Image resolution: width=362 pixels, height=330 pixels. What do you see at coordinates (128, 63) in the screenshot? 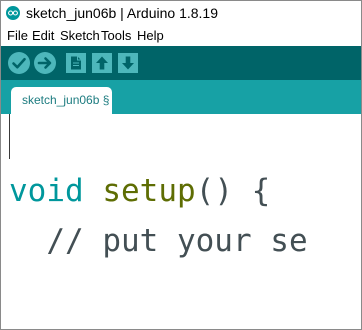
I see `save-button` at bounding box center [128, 63].